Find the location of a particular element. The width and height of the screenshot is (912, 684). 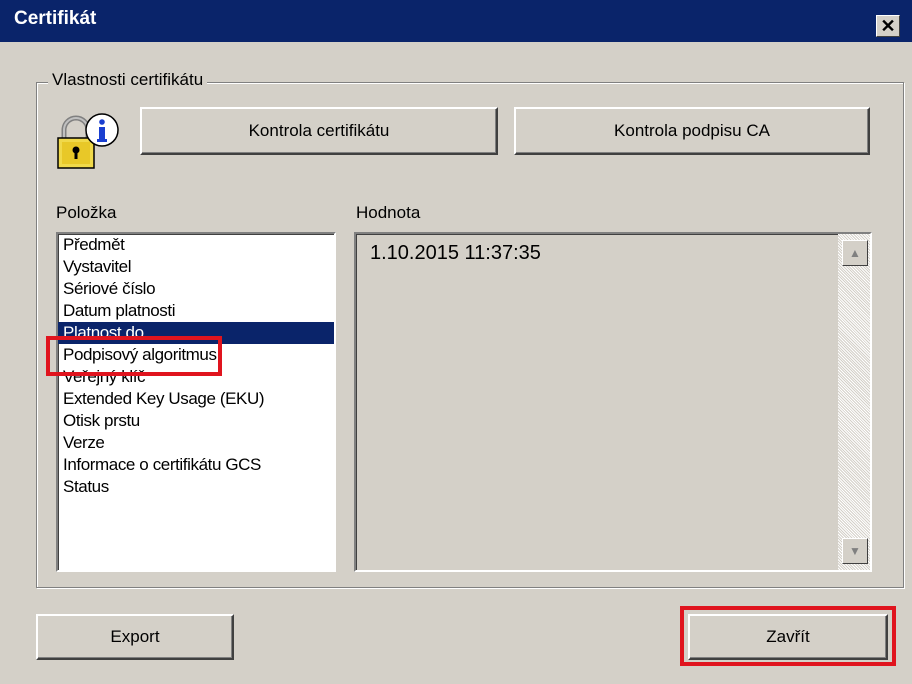

list-item-predmet: Předmět is located at coordinates (196, 245).